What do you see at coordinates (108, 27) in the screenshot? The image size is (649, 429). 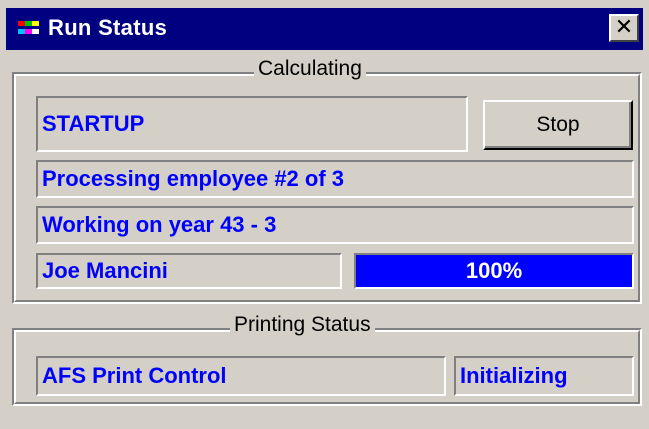 I see `window-title: Run Status` at bounding box center [108, 27].